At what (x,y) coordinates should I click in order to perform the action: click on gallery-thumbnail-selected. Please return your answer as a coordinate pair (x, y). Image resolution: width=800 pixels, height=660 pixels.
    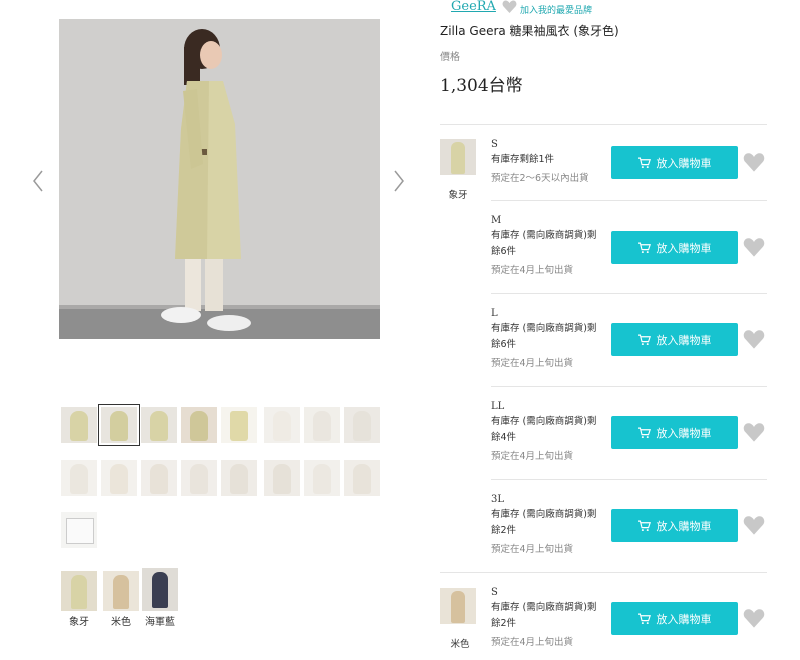
    Looking at the image, I should click on (119, 425).